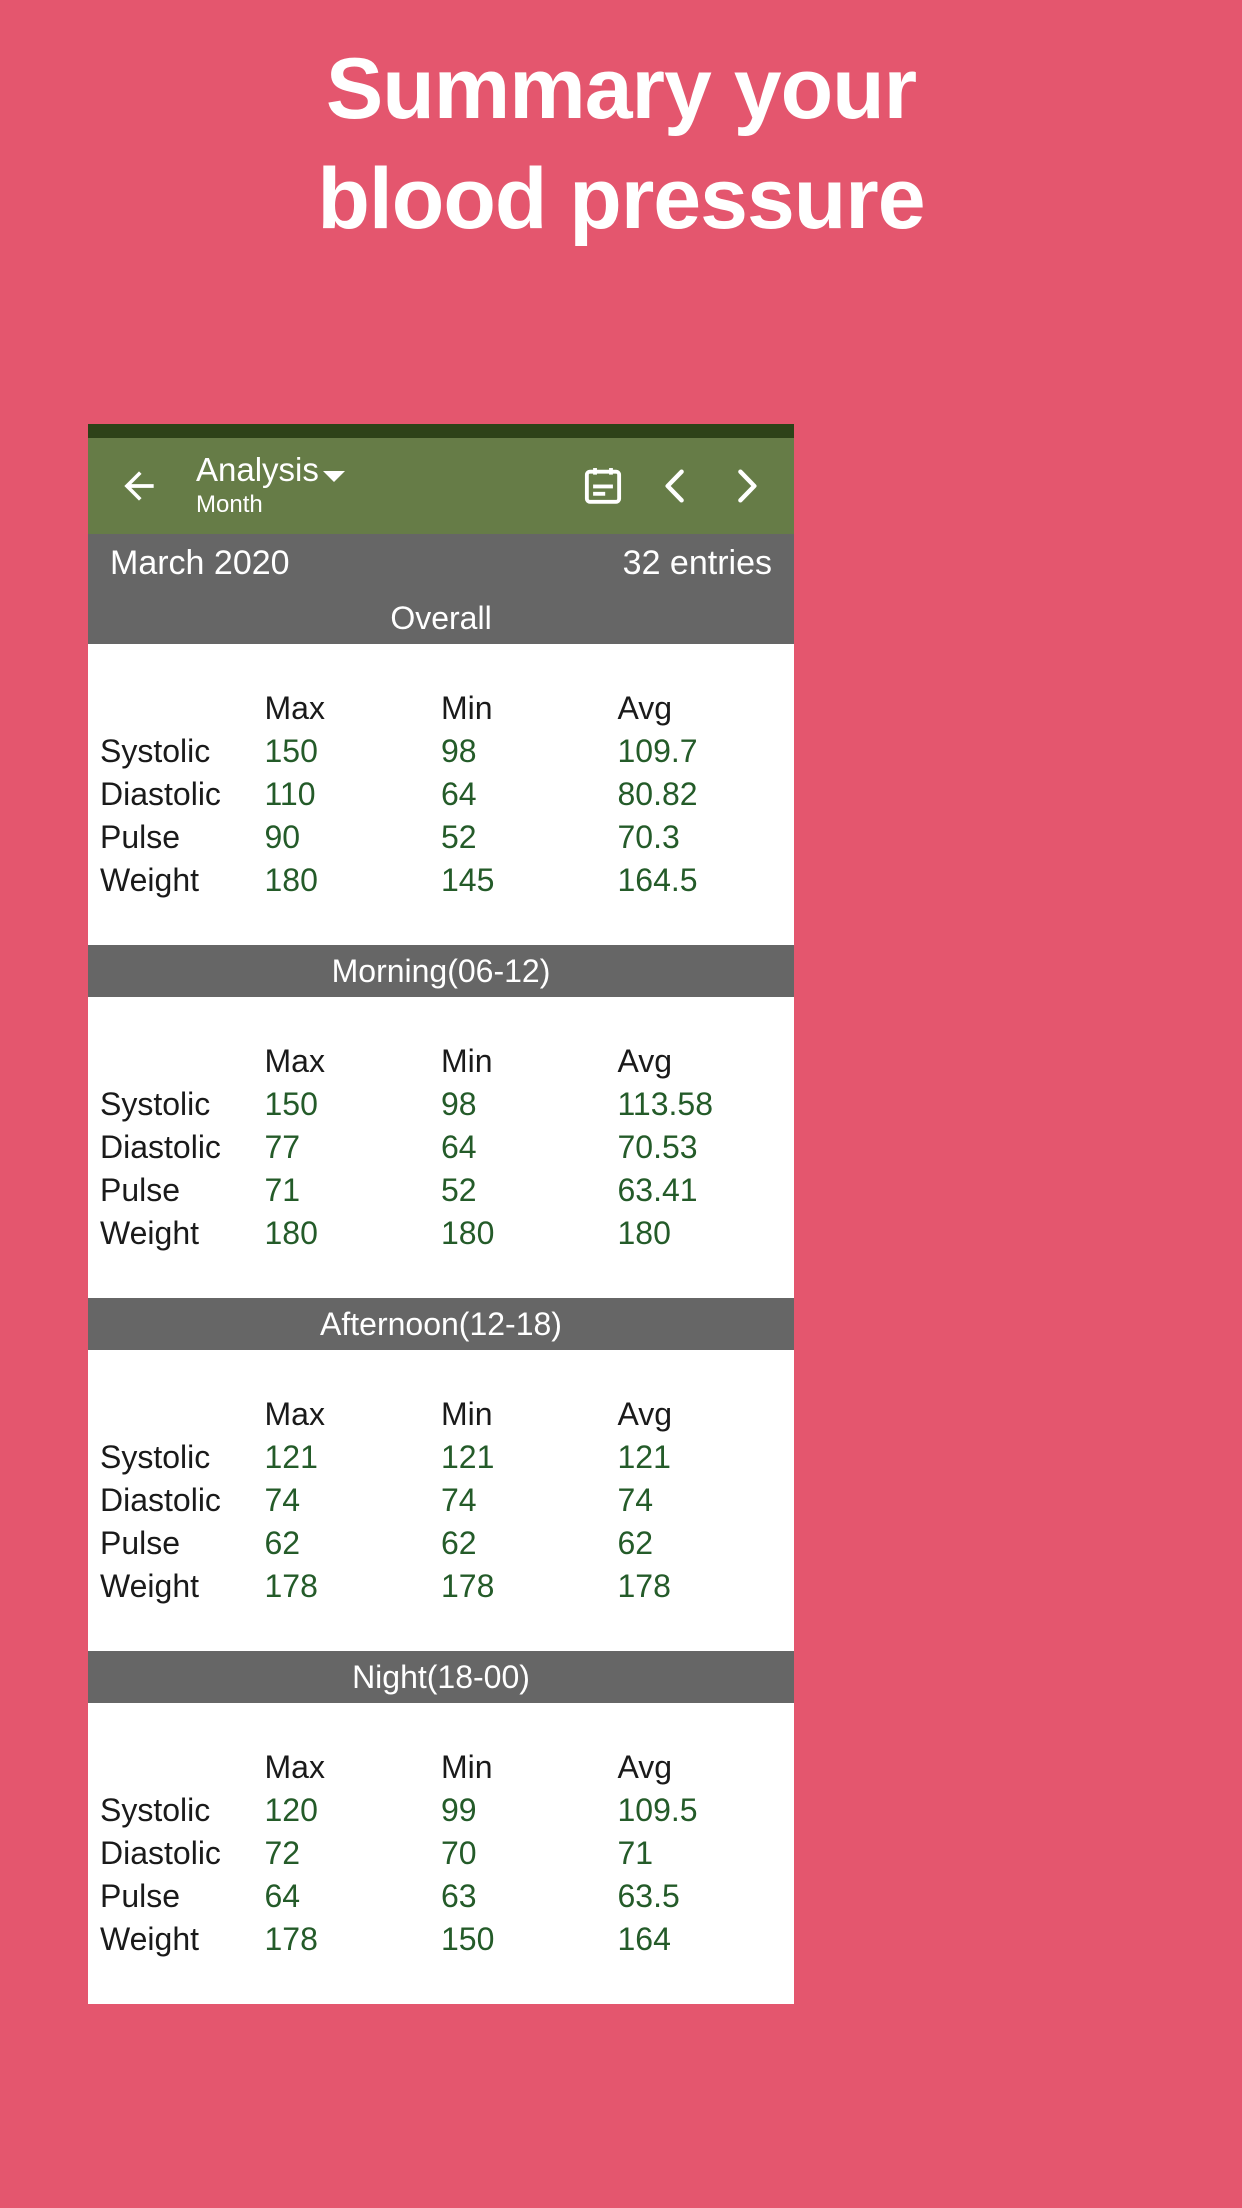 This screenshot has width=1242, height=2208. What do you see at coordinates (257, 470) in the screenshot?
I see `appbar-title: Analysis` at bounding box center [257, 470].